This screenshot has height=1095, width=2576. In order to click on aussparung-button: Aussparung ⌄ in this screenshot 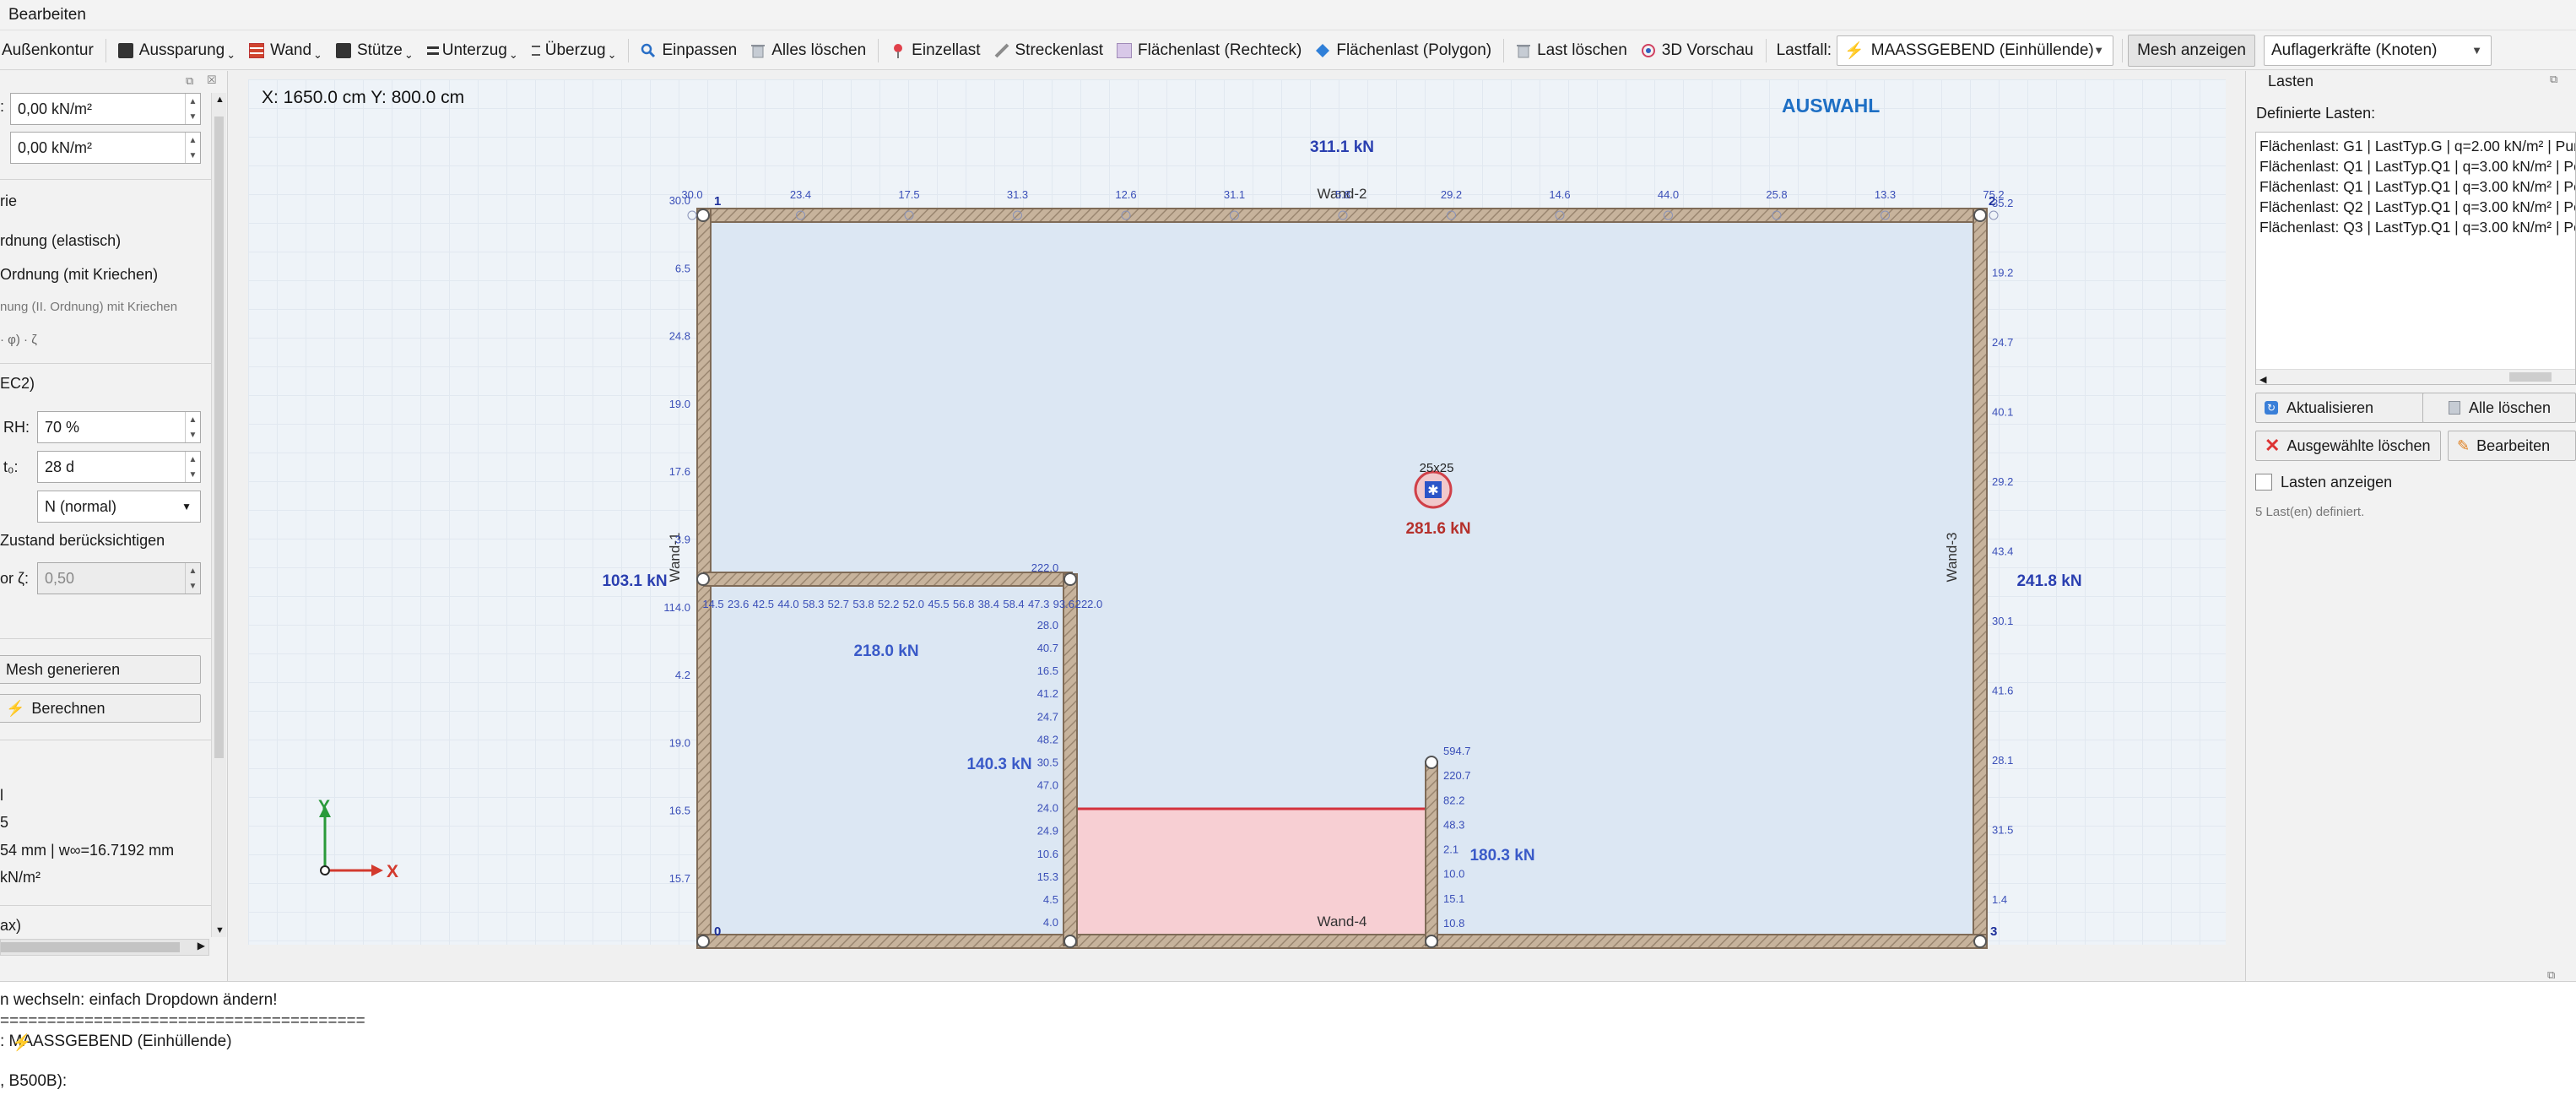, I will do `click(176, 51)`.